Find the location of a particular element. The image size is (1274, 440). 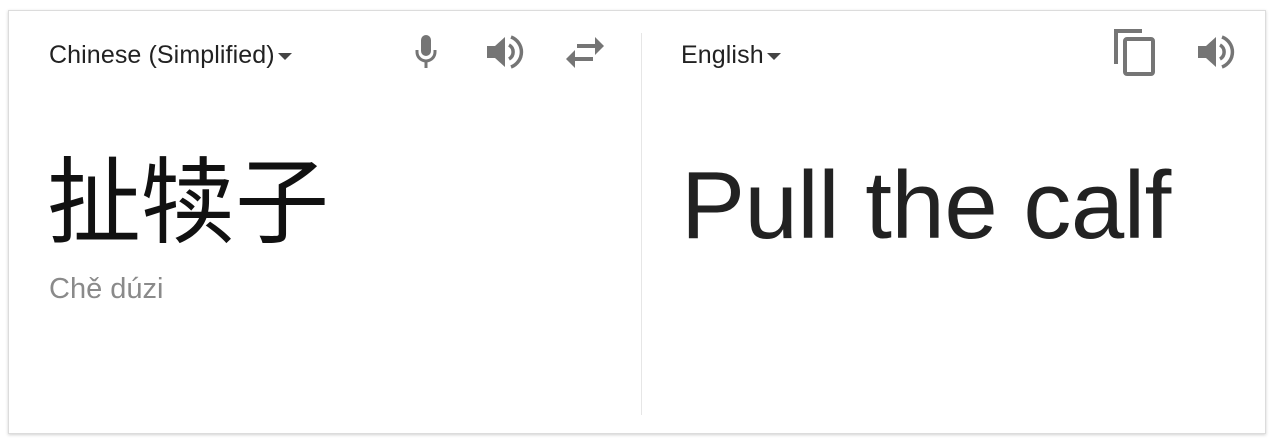

target-language-select: English is located at coordinates (731, 55).